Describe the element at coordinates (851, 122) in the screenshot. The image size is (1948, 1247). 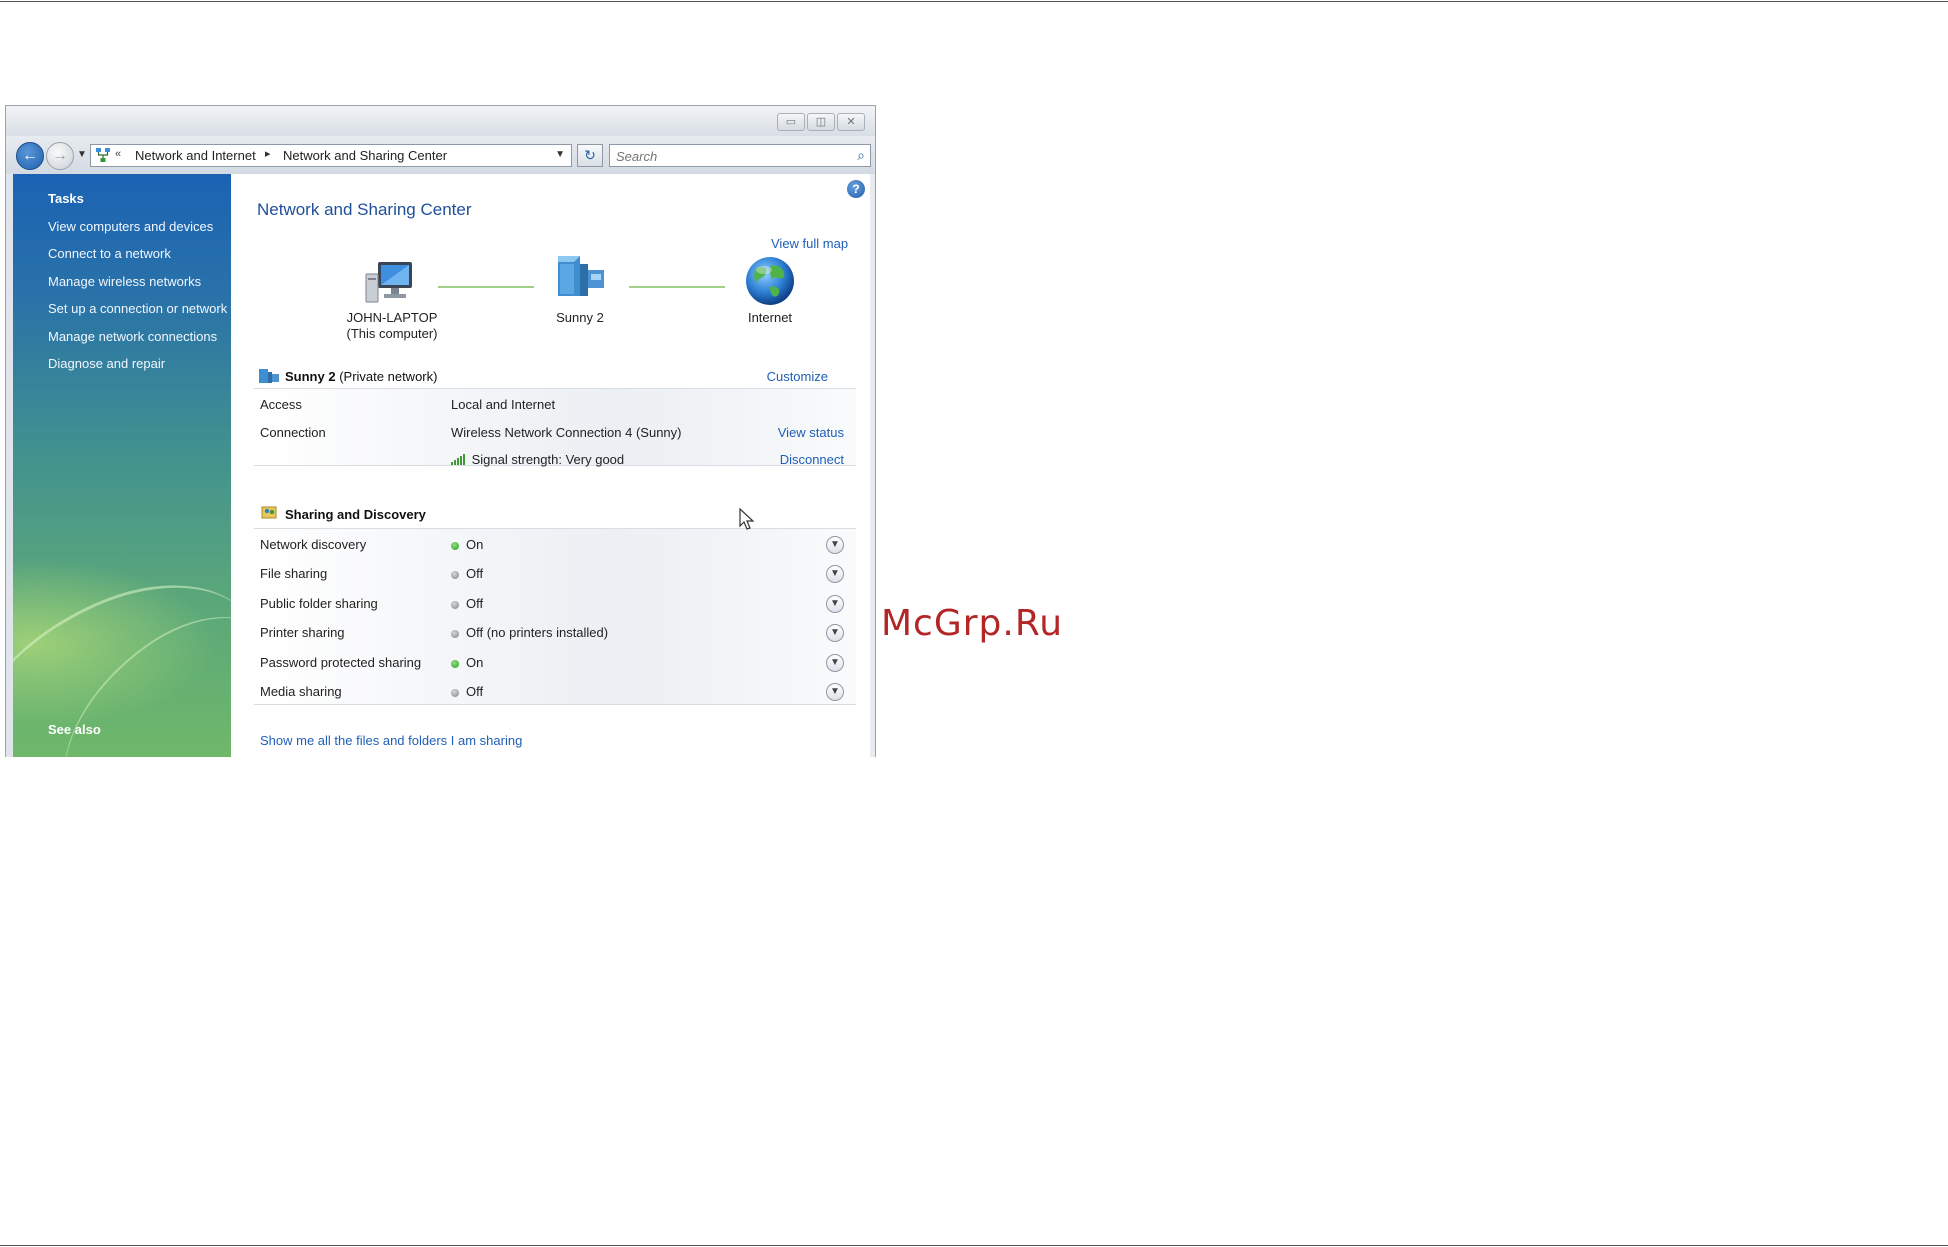
I see `close-button: ✕` at that location.